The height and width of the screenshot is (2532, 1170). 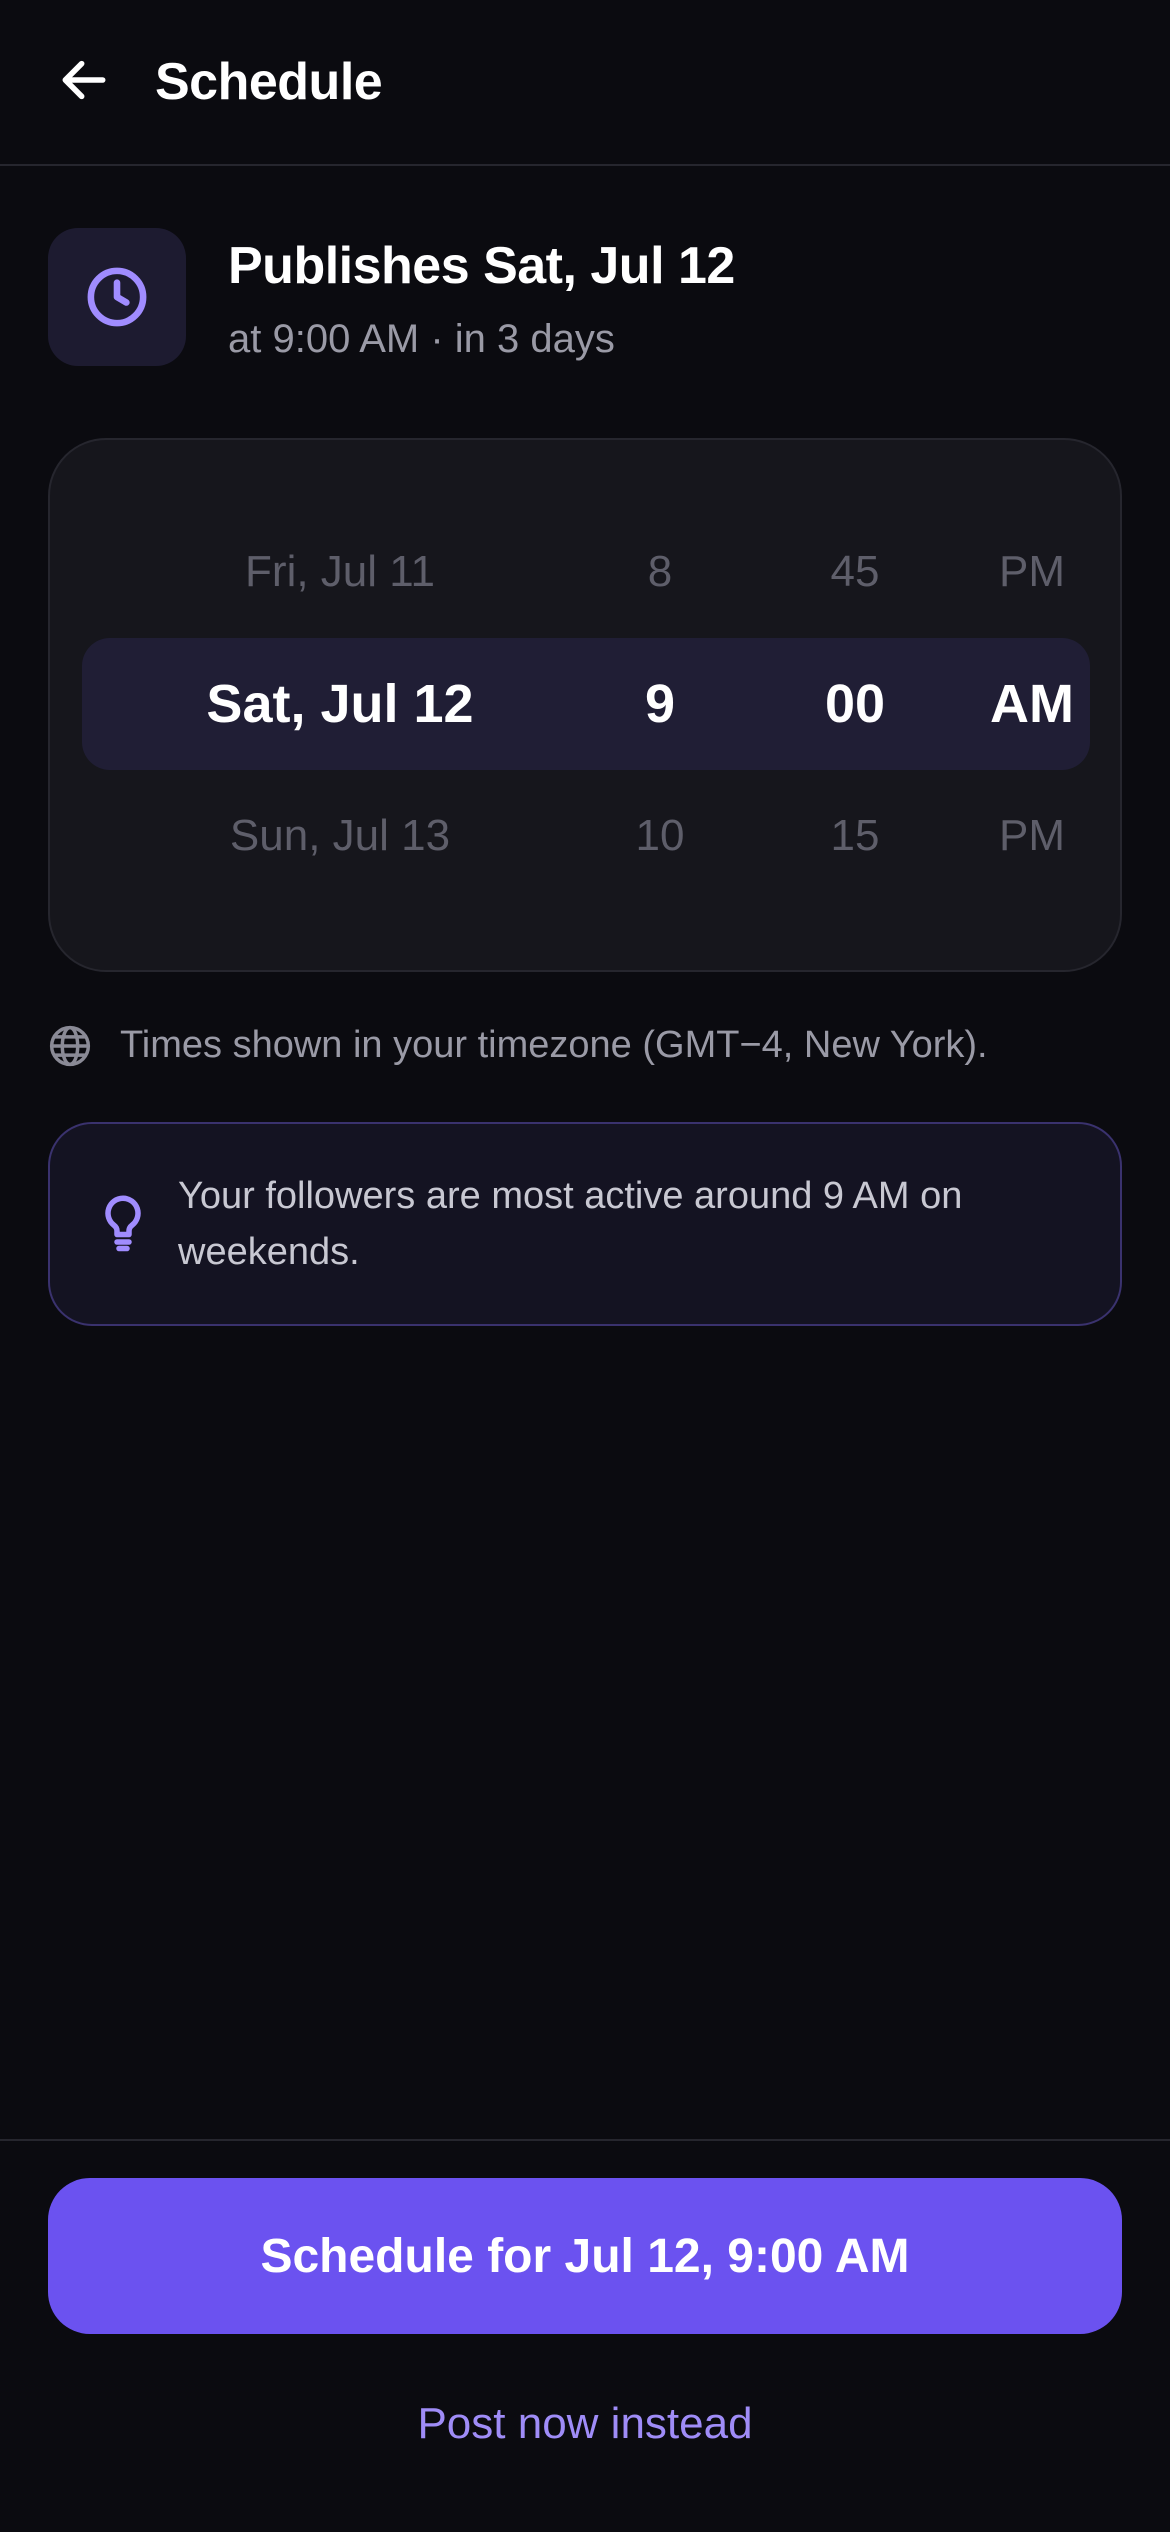 I want to click on picker-row-next: Sun, Jul 13 10 15 PM, so click(x=587, y=836).